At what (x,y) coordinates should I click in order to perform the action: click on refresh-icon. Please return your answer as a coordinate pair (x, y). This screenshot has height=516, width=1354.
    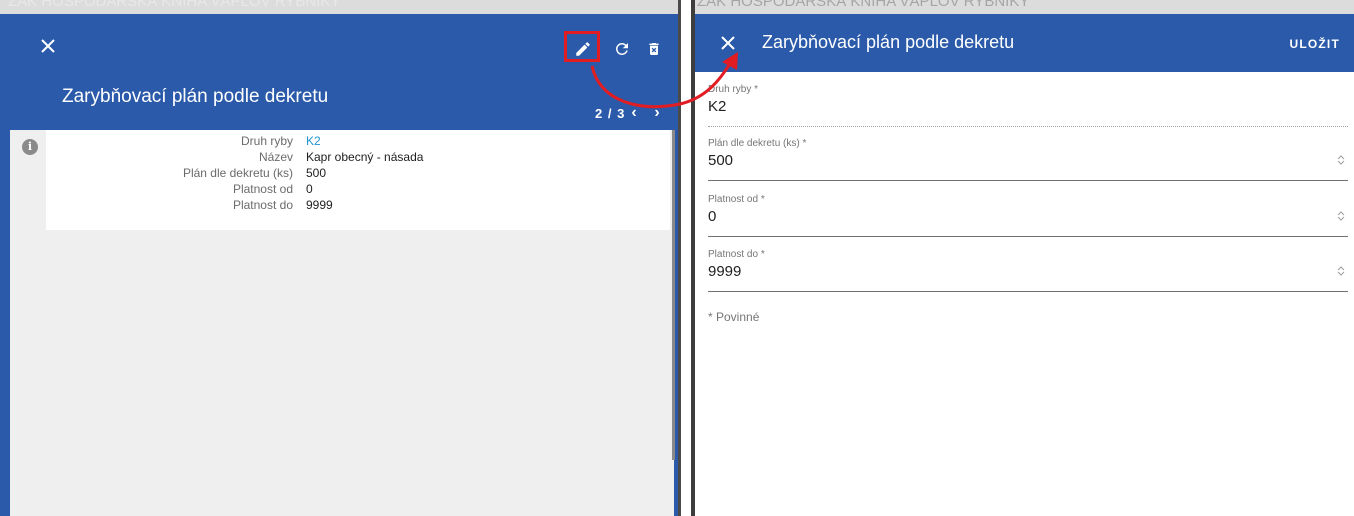
    Looking at the image, I should click on (621, 48).